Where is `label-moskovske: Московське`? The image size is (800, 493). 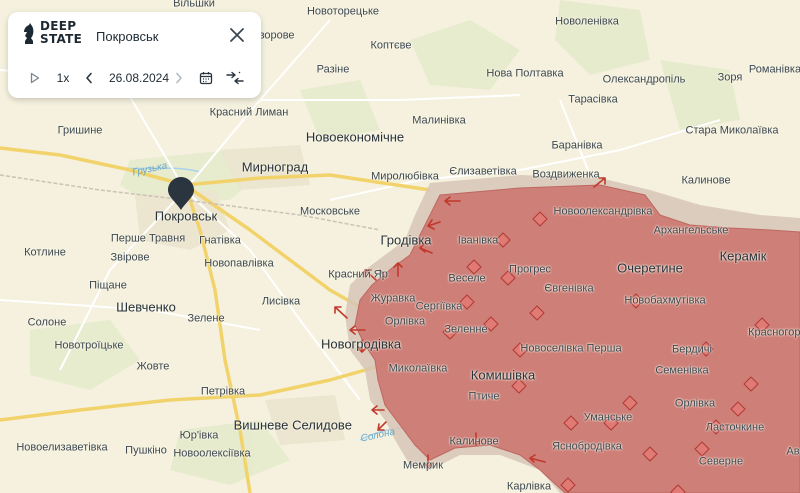
label-moskovske: Московське is located at coordinates (330, 212).